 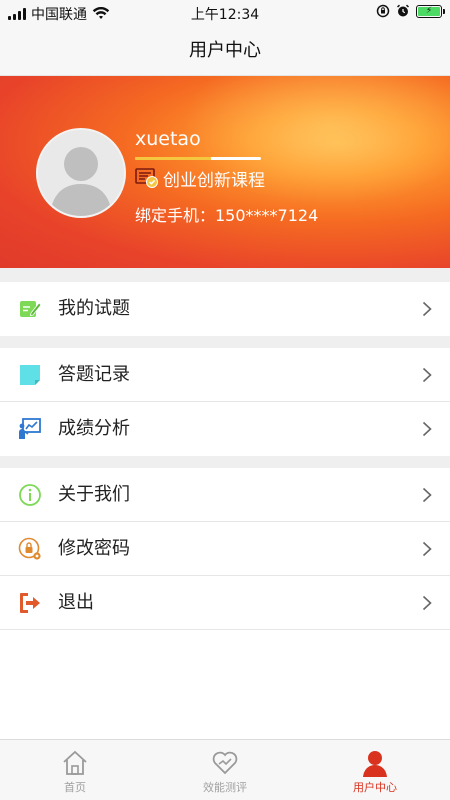 I want to click on course-name: 创业创新课程, so click(x=214, y=181).